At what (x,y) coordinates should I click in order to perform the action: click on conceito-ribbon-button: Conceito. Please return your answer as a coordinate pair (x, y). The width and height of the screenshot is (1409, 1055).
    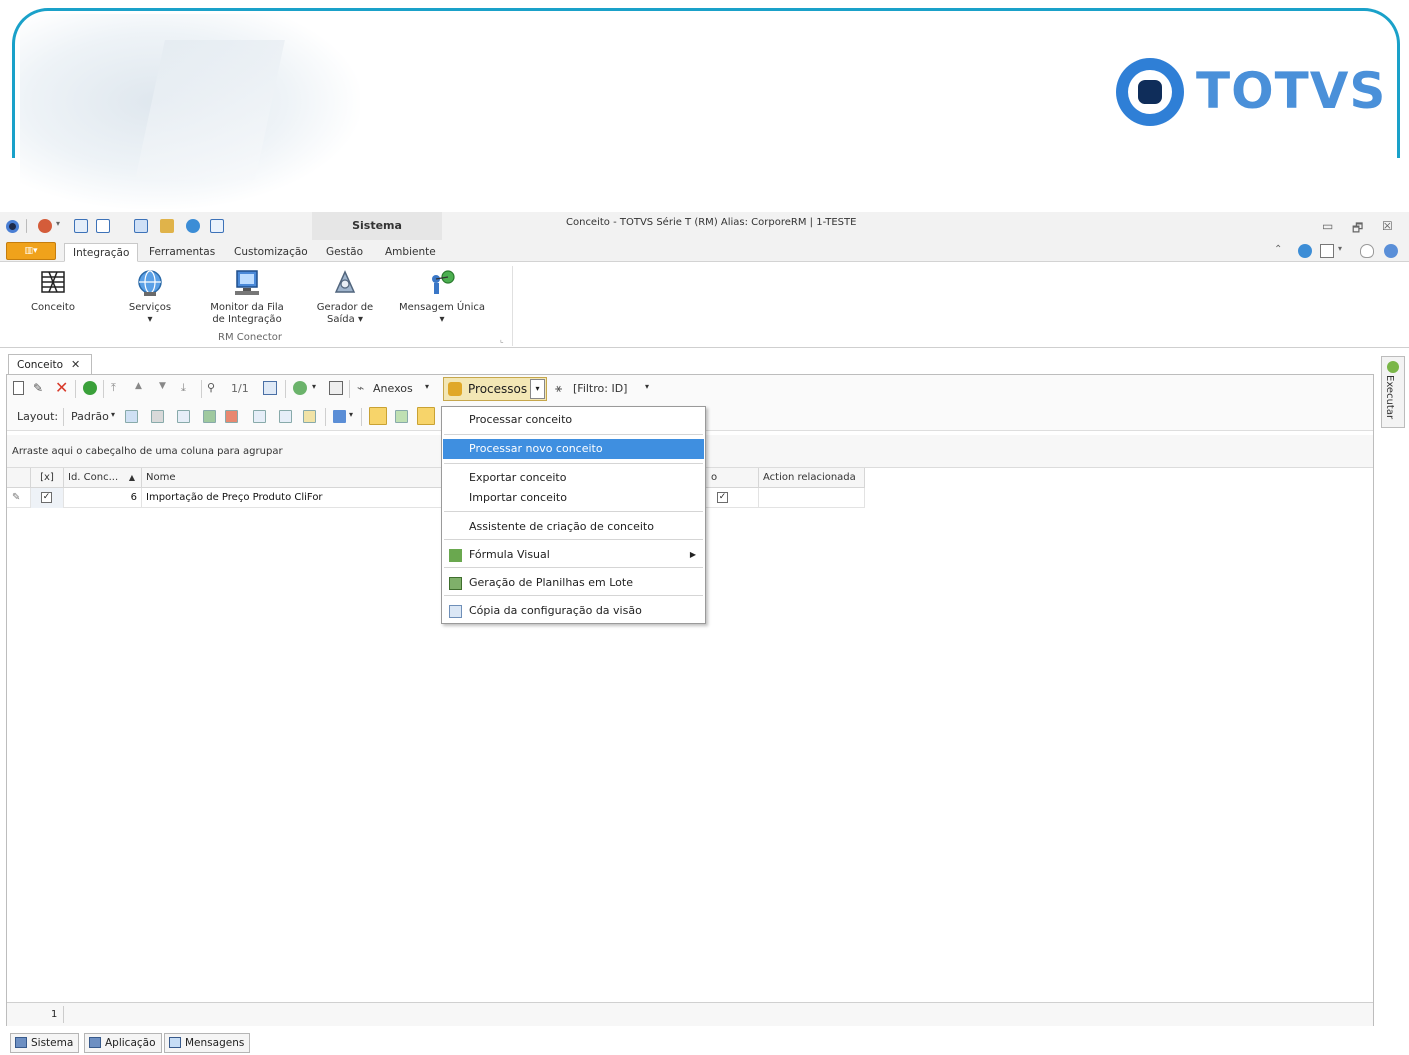
    Looking at the image, I should click on (53, 302).